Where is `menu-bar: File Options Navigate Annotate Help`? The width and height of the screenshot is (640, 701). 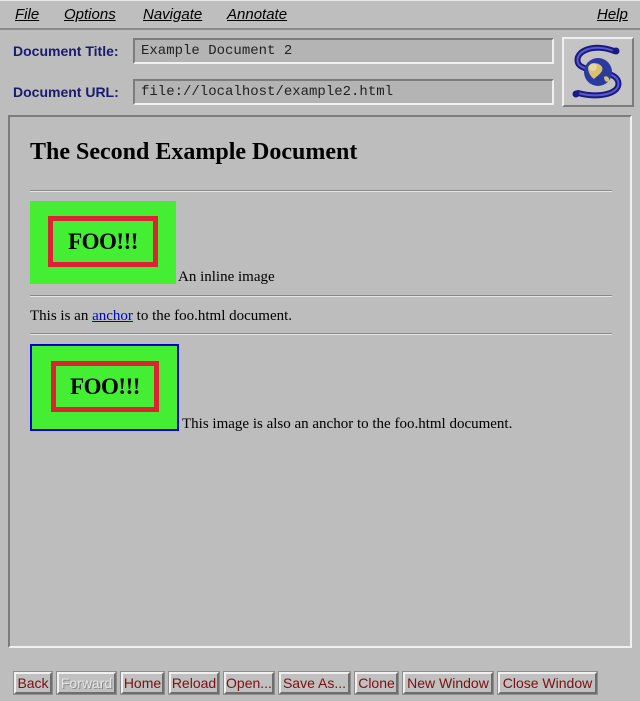
menu-bar: File Options Navigate Annotate Help is located at coordinates (320, 15).